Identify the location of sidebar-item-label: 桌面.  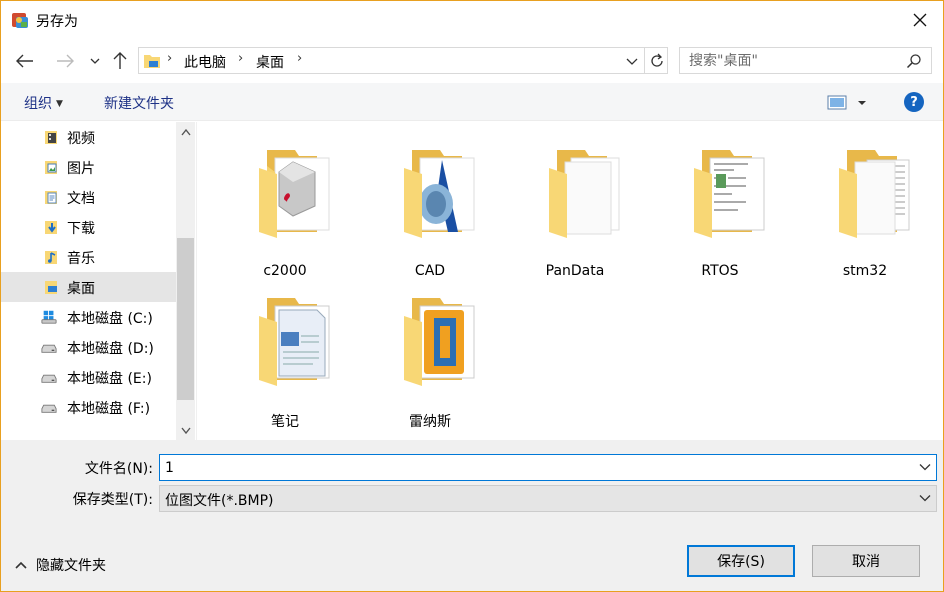
(81, 289).